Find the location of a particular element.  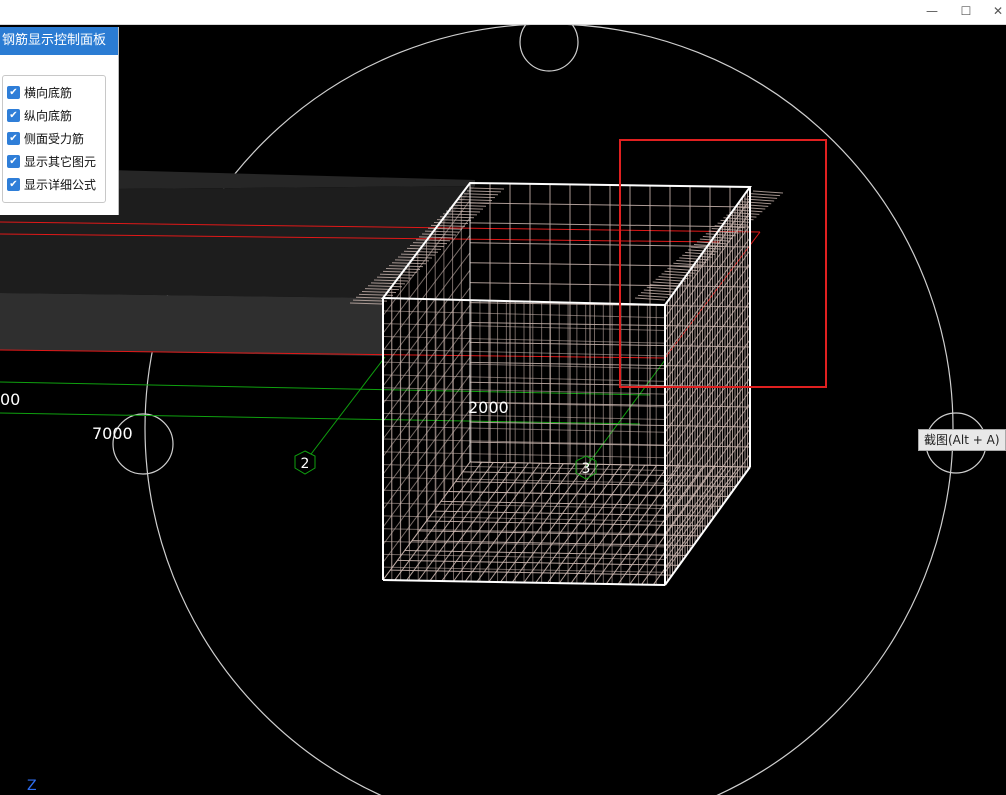

option-label: 侧面受力筋 is located at coordinates (54, 138).